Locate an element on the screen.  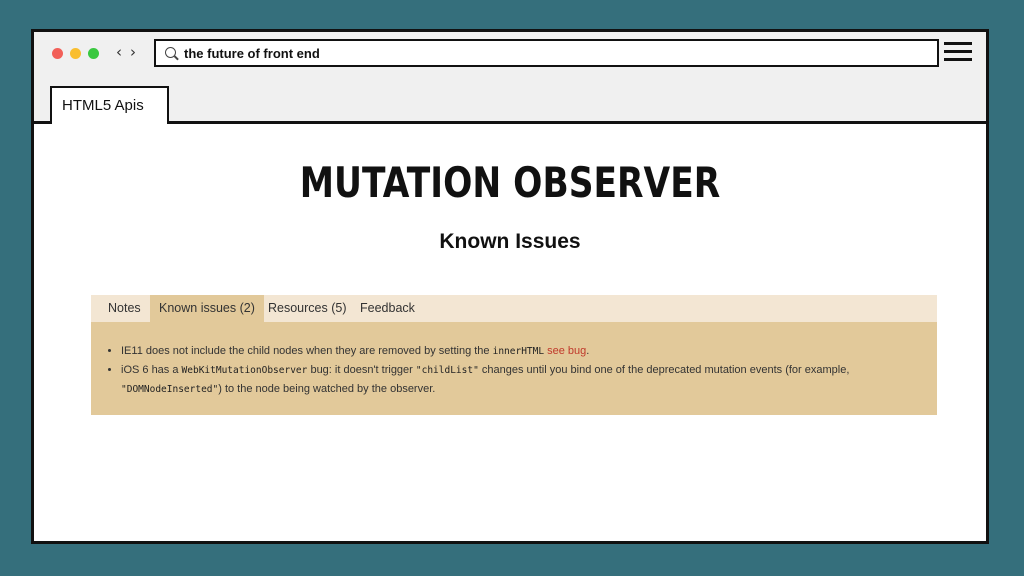
tab-notes: Notes is located at coordinates (124, 308).